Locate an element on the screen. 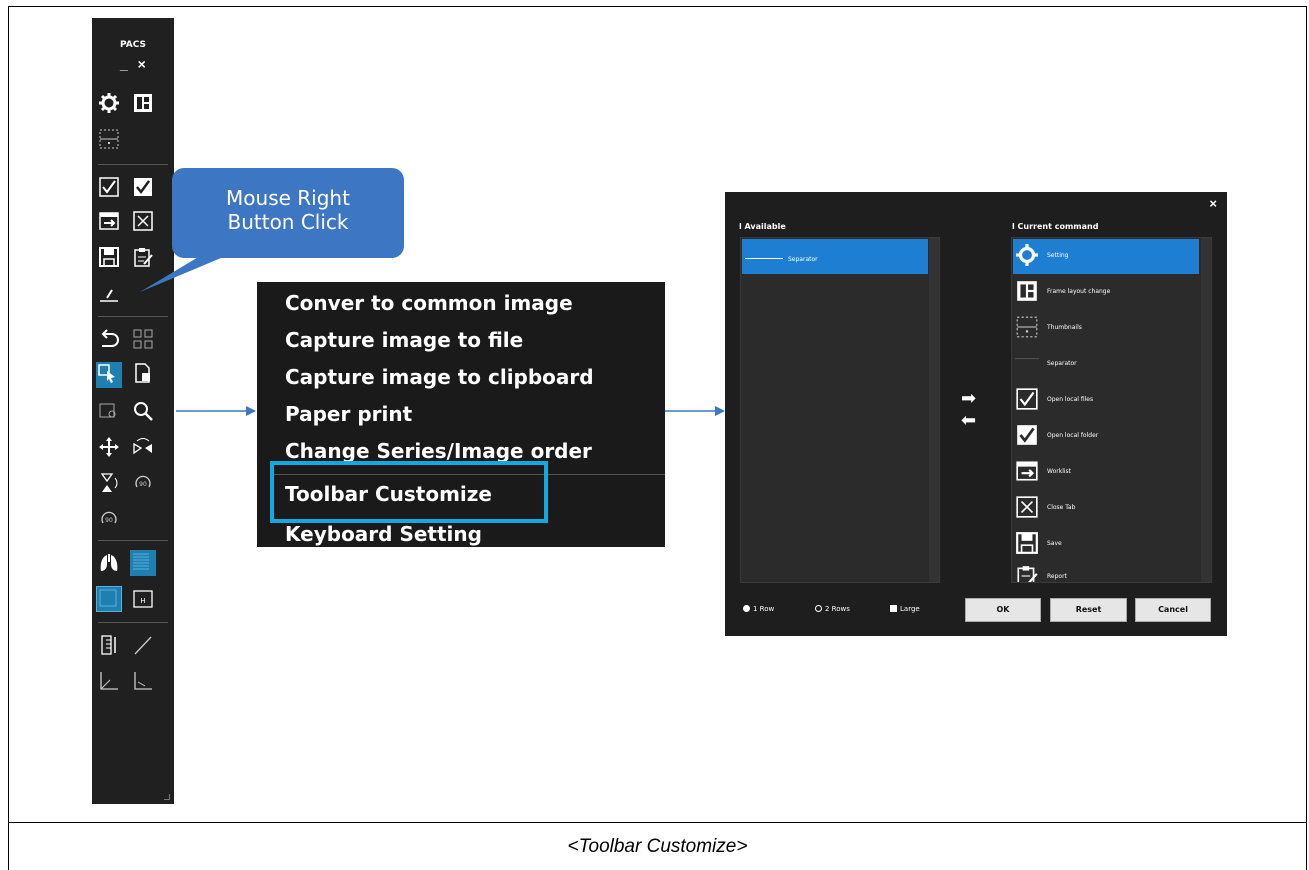 The width and height of the screenshot is (1309, 870). list-item: Setting is located at coordinates (1107, 256).